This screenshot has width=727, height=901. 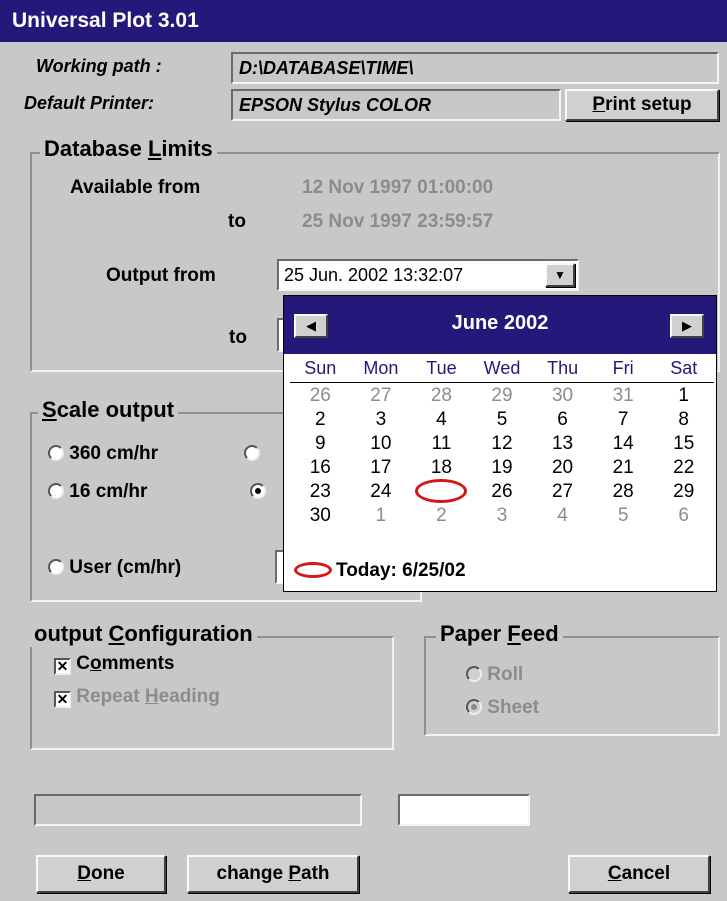 What do you see at coordinates (320, 444) in the screenshot?
I see `calendar-day: 9` at bounding box center [320, 444].